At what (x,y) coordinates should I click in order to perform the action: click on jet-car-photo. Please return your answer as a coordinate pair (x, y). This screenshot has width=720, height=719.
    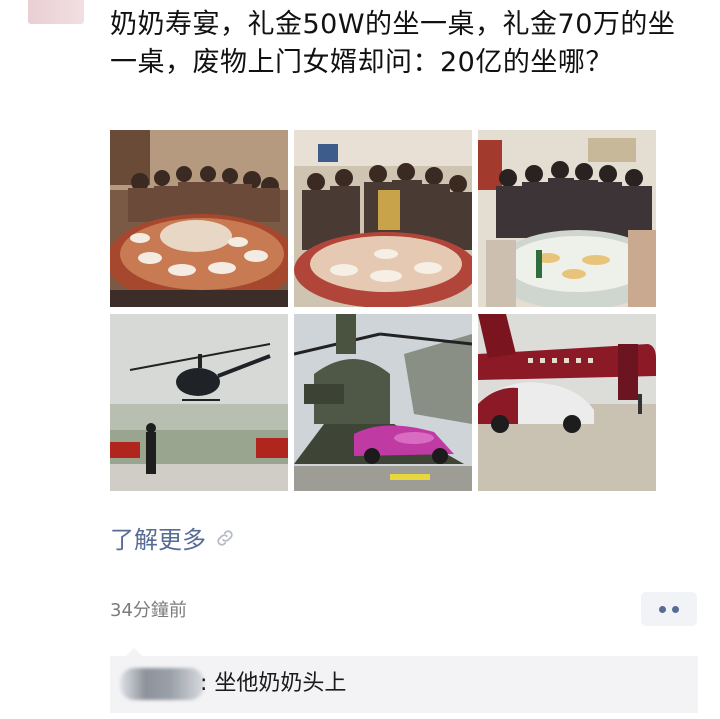
    Looking at the image, I should click on (567, 402).